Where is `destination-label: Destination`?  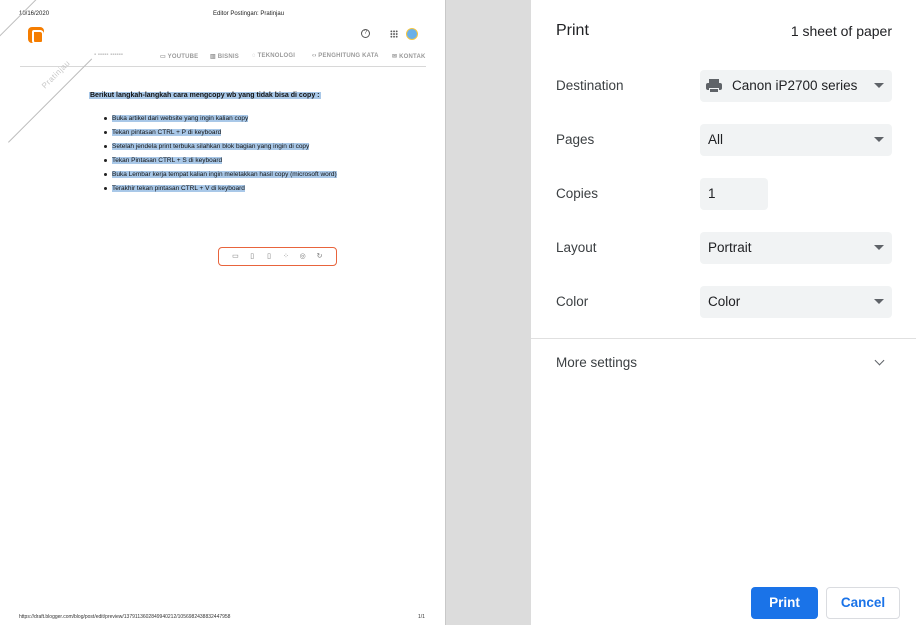 destination-label: Destination is located at coordinates (590, 85).